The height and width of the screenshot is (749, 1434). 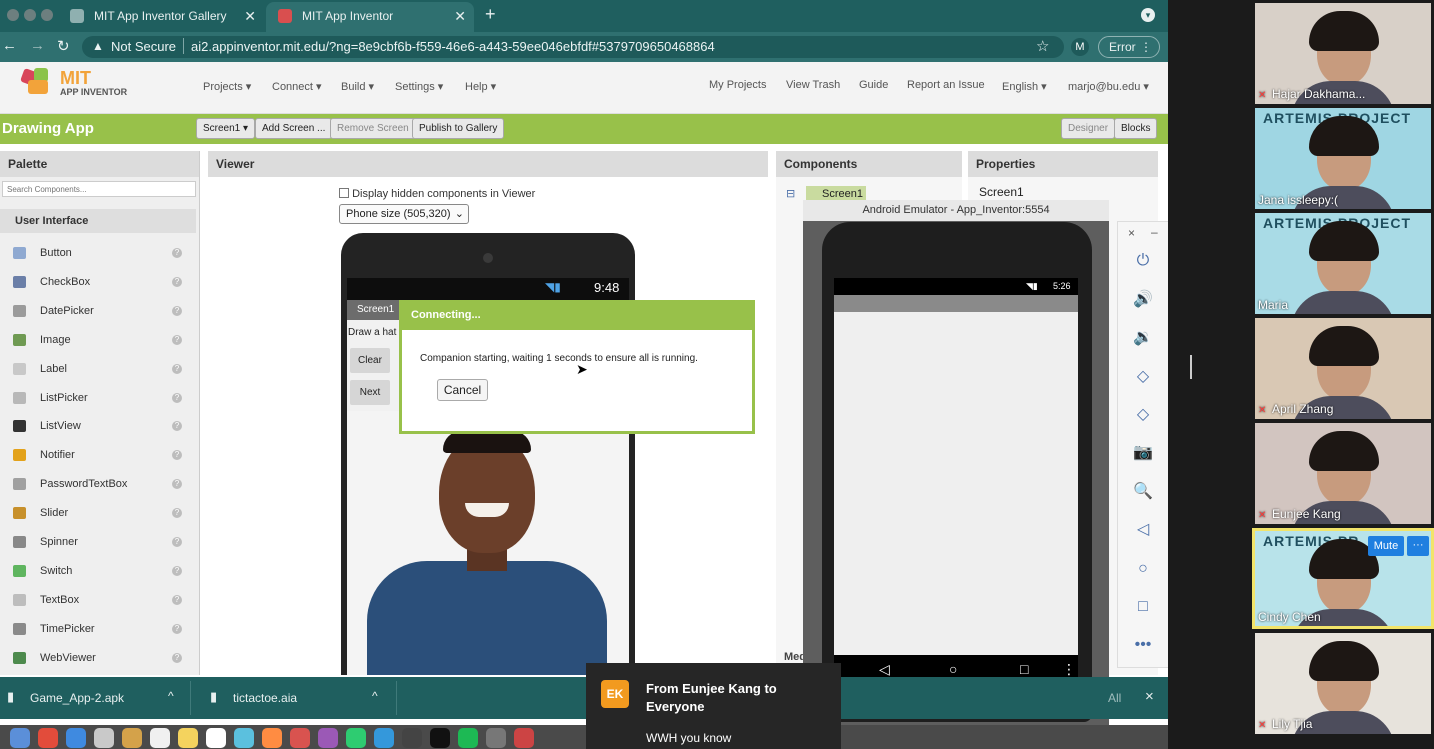 I want to click on remove-screen-button: Remove Screen, so click(x=373, y=128).